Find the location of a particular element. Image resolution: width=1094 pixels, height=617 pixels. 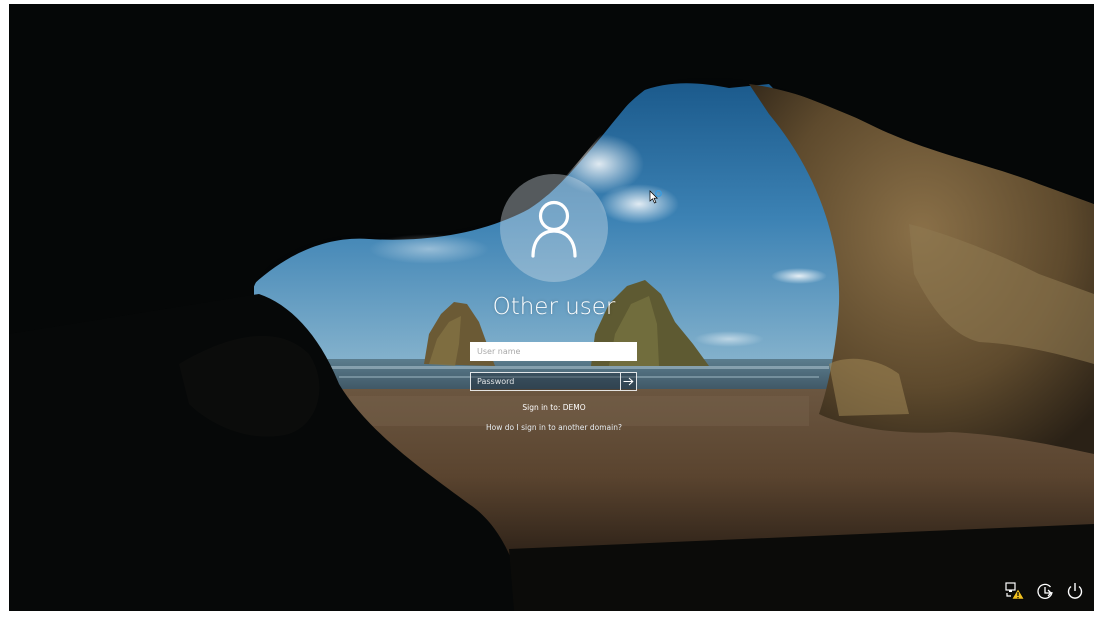

ease-of-access-icon is located at coordinates (1044, 591).